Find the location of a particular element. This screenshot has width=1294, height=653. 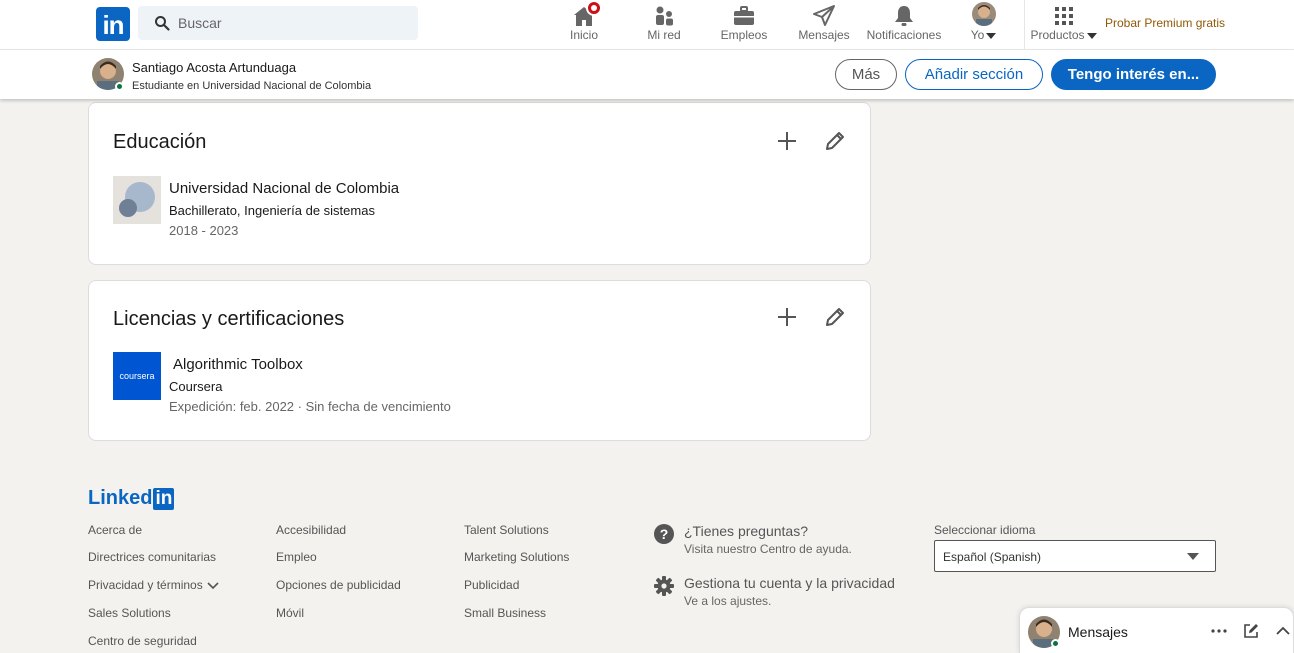

chevron-up-icon is located at coordinates (1283, 631).